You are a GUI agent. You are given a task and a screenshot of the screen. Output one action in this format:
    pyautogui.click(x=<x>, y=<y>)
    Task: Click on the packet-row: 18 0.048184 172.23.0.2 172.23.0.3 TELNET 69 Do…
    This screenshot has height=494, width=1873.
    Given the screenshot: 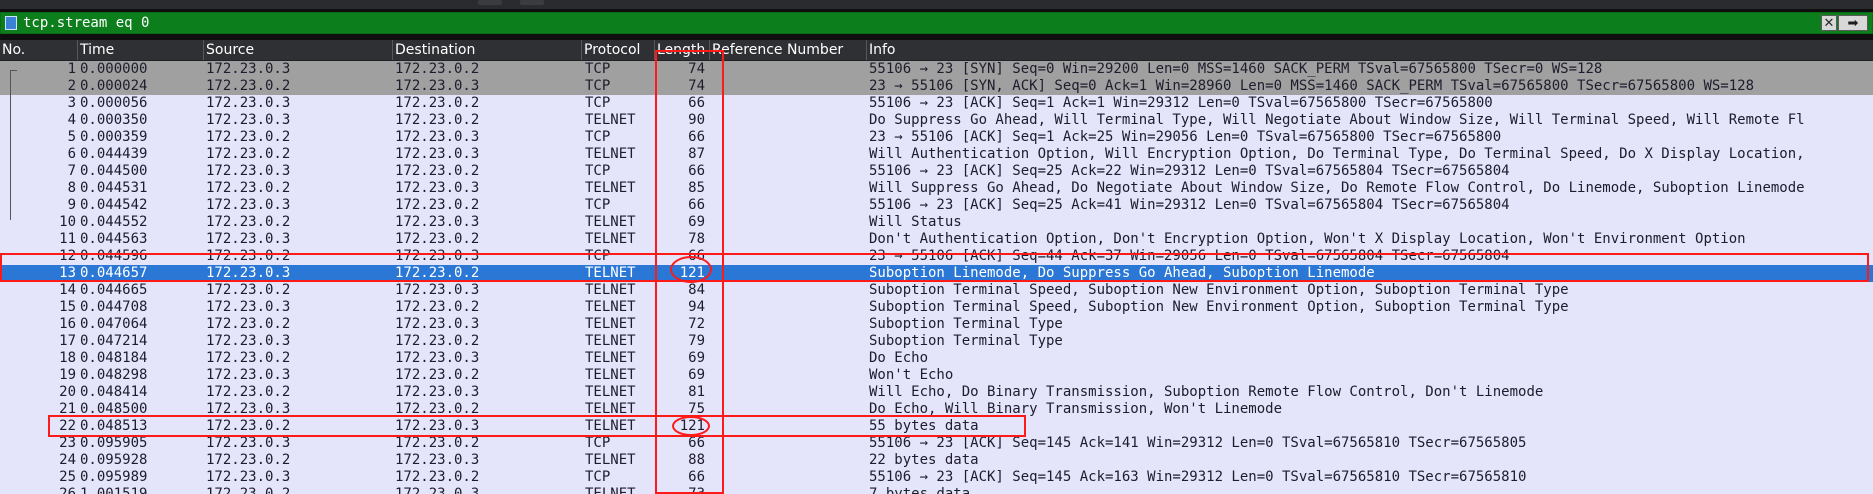 What is the action you would take?
    pyautogui.click(x=936, y=358)
    